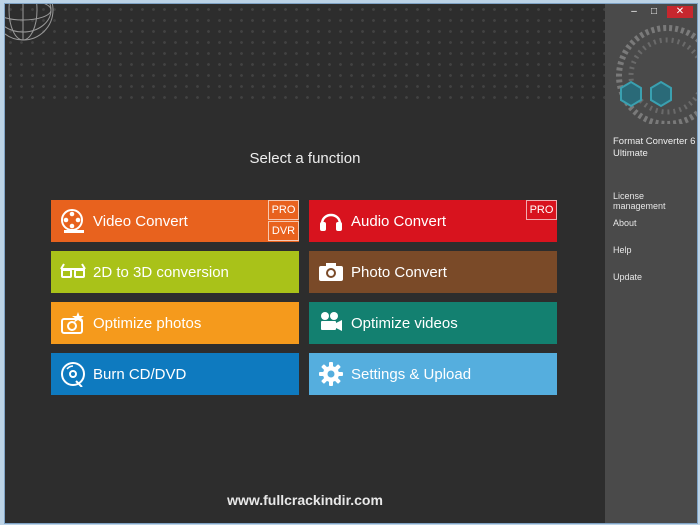 The height and width of the screenshot is (525, 700). What do you see at coordinates (634, 12) in the screenshot?
I see `minimize-button: –` at bounding box center [634, 12].